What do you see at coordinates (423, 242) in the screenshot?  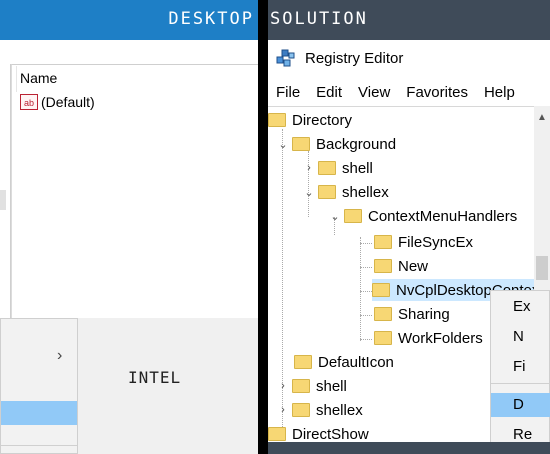 I see `tree-node-filesyncex: FileSyncEx` at bounding box center [423, 242].